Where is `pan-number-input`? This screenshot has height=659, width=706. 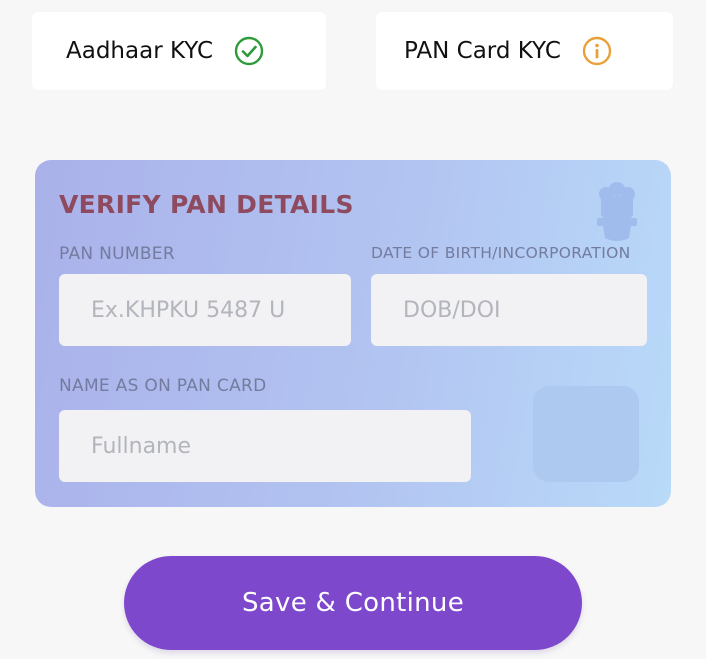 pan-number-input is located at coordinates (205, 310).